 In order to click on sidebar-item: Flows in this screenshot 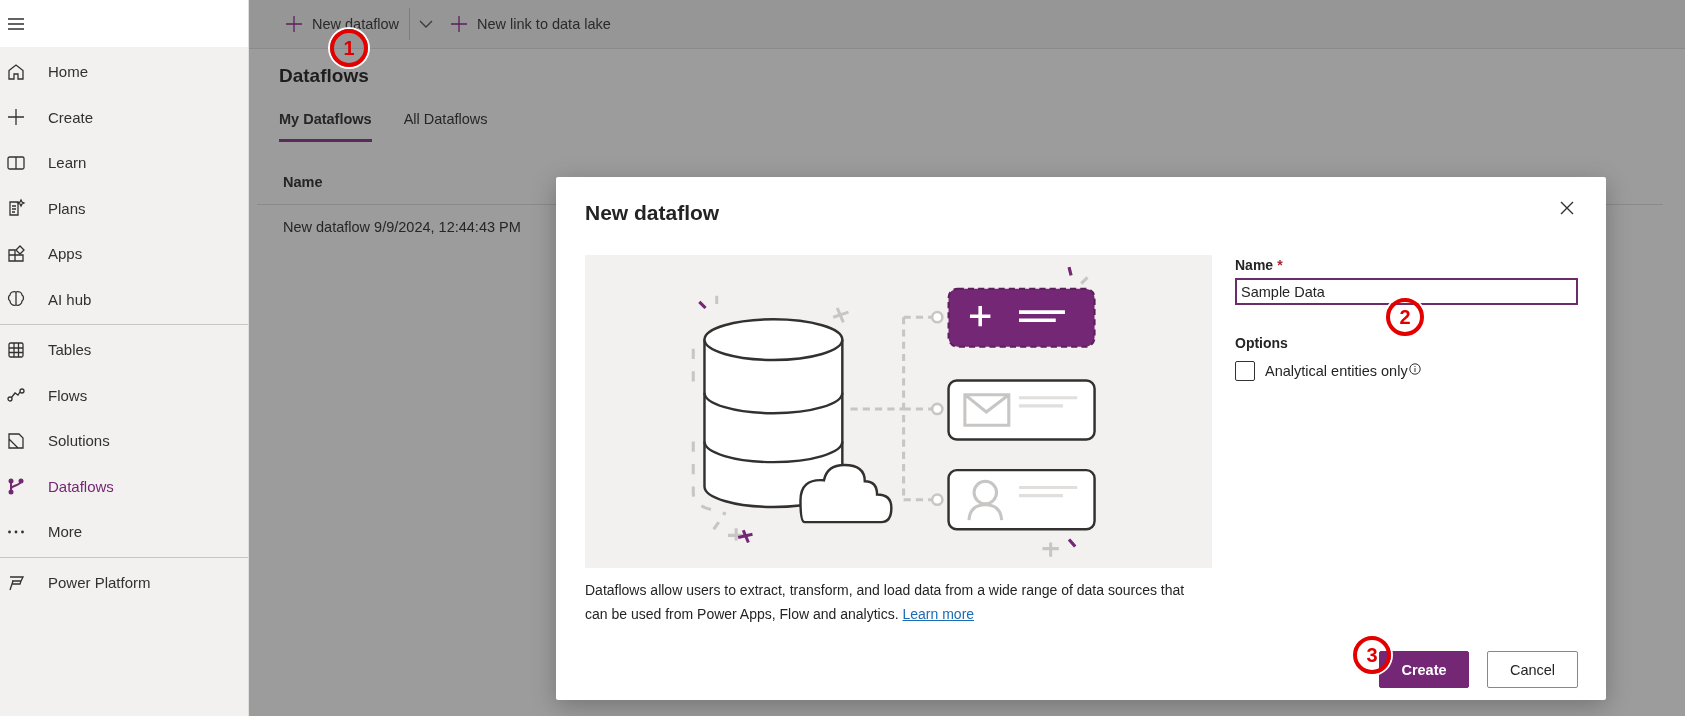, I will do `click(124, 395)`.